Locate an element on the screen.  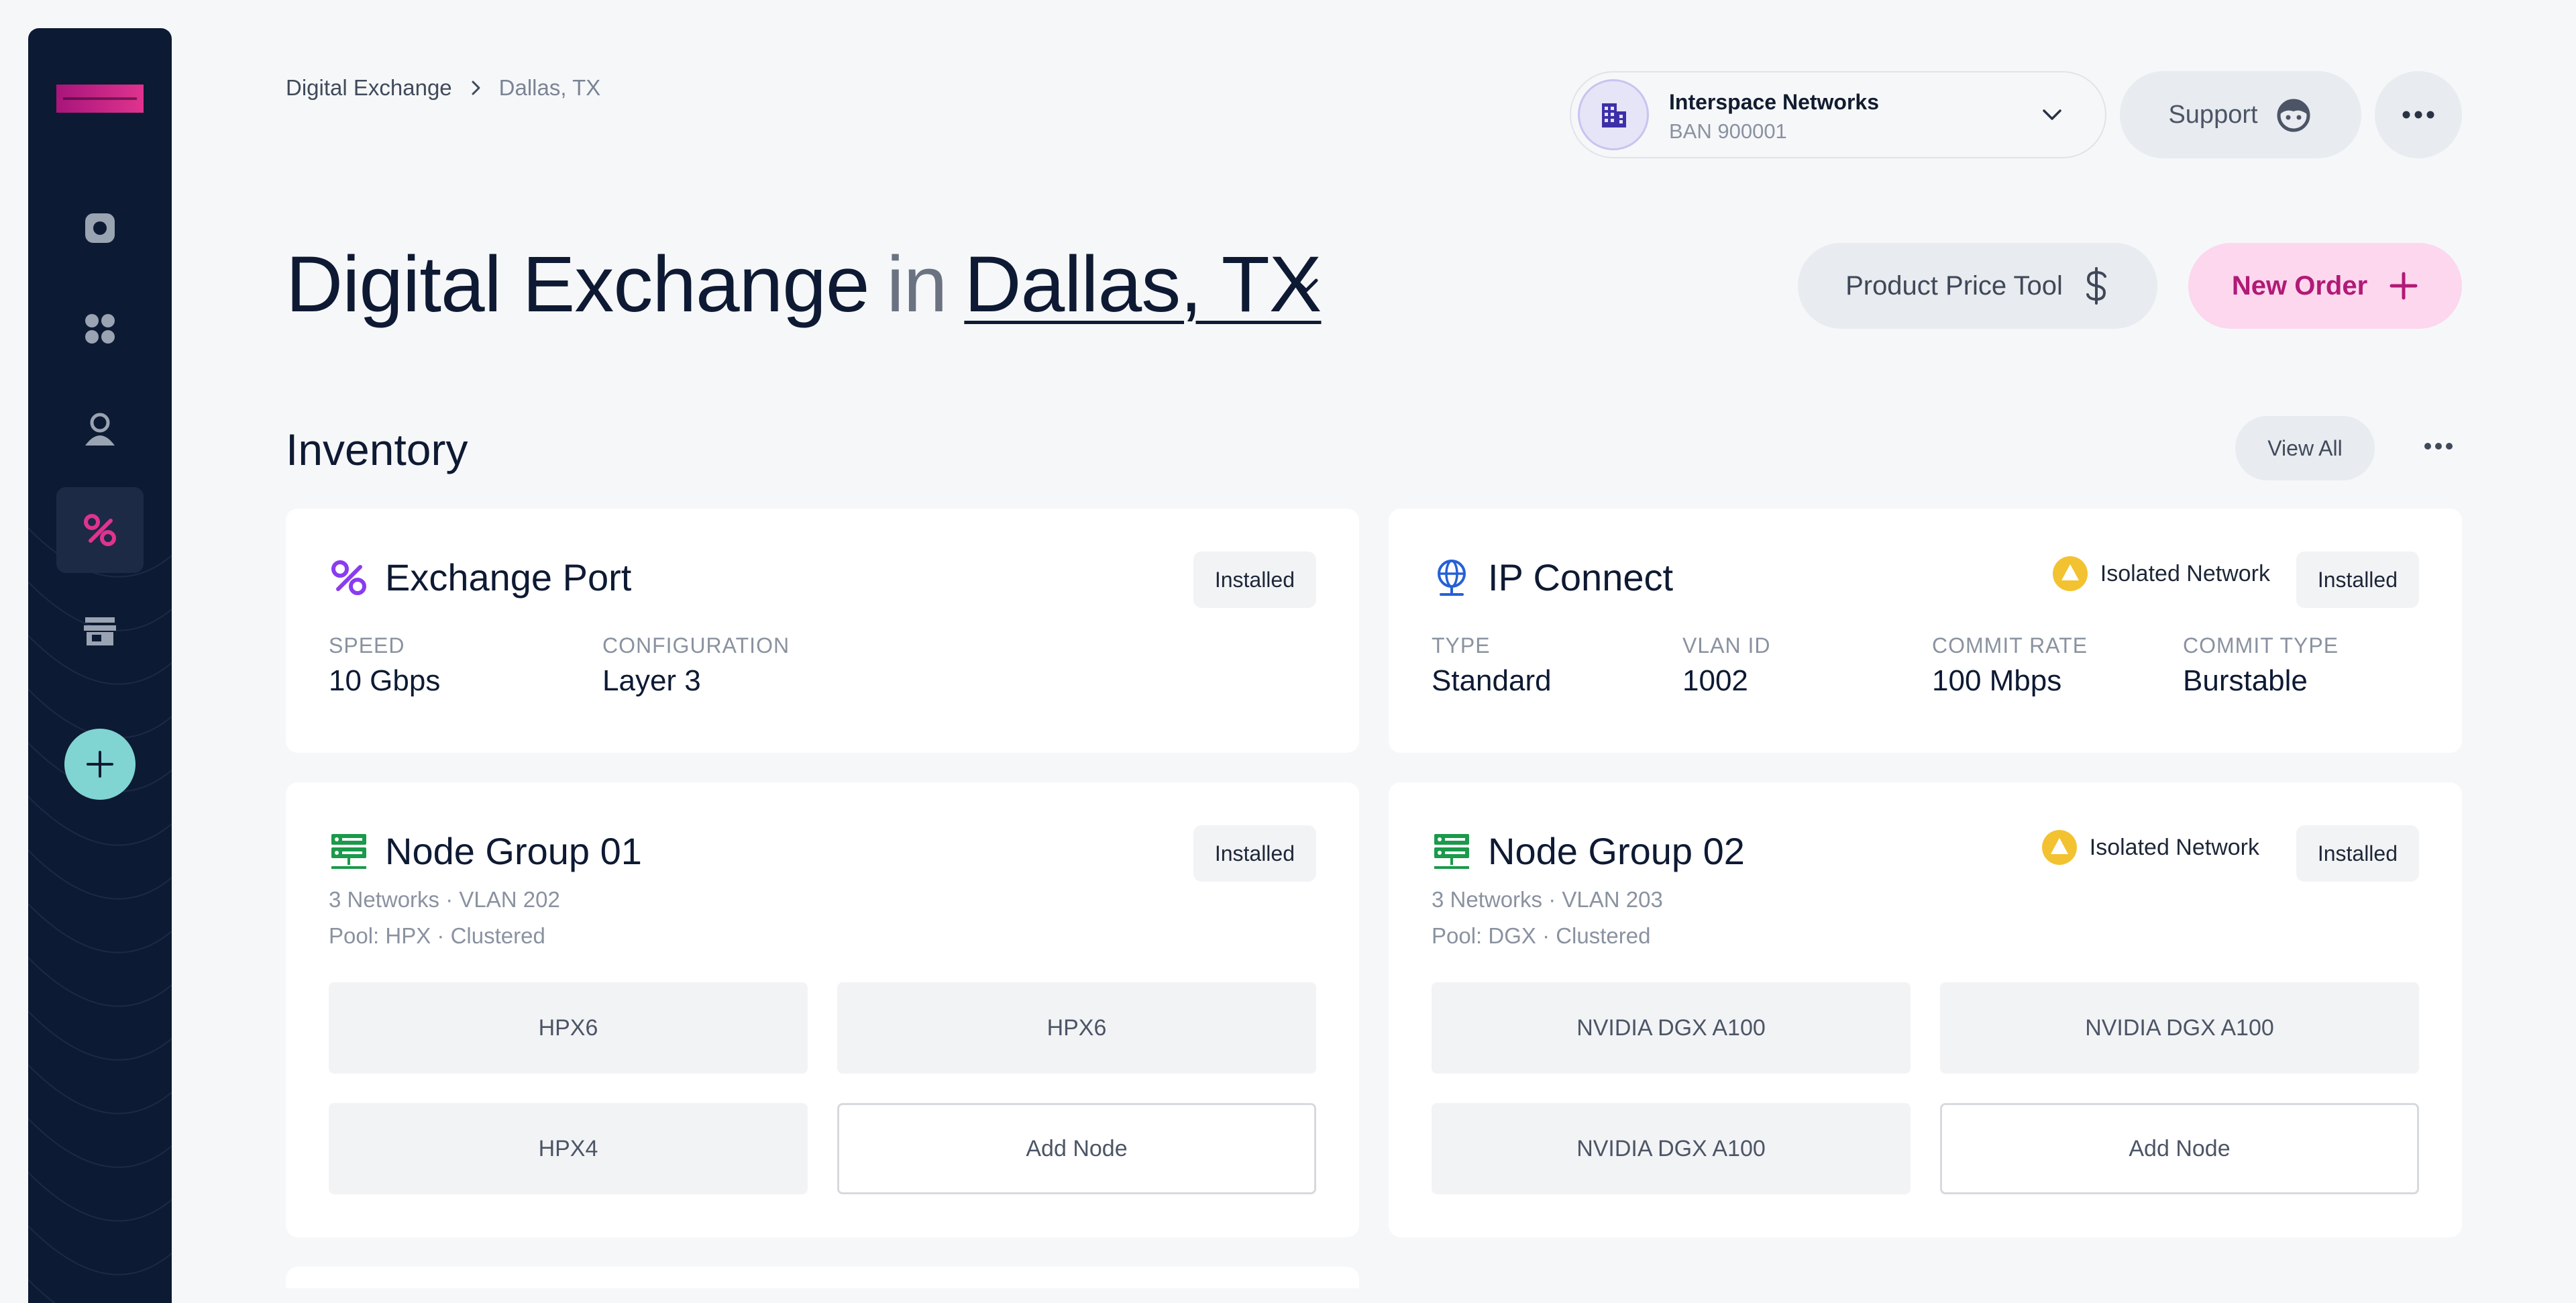
chevron-right-icon is located at coordinates (476, 88).